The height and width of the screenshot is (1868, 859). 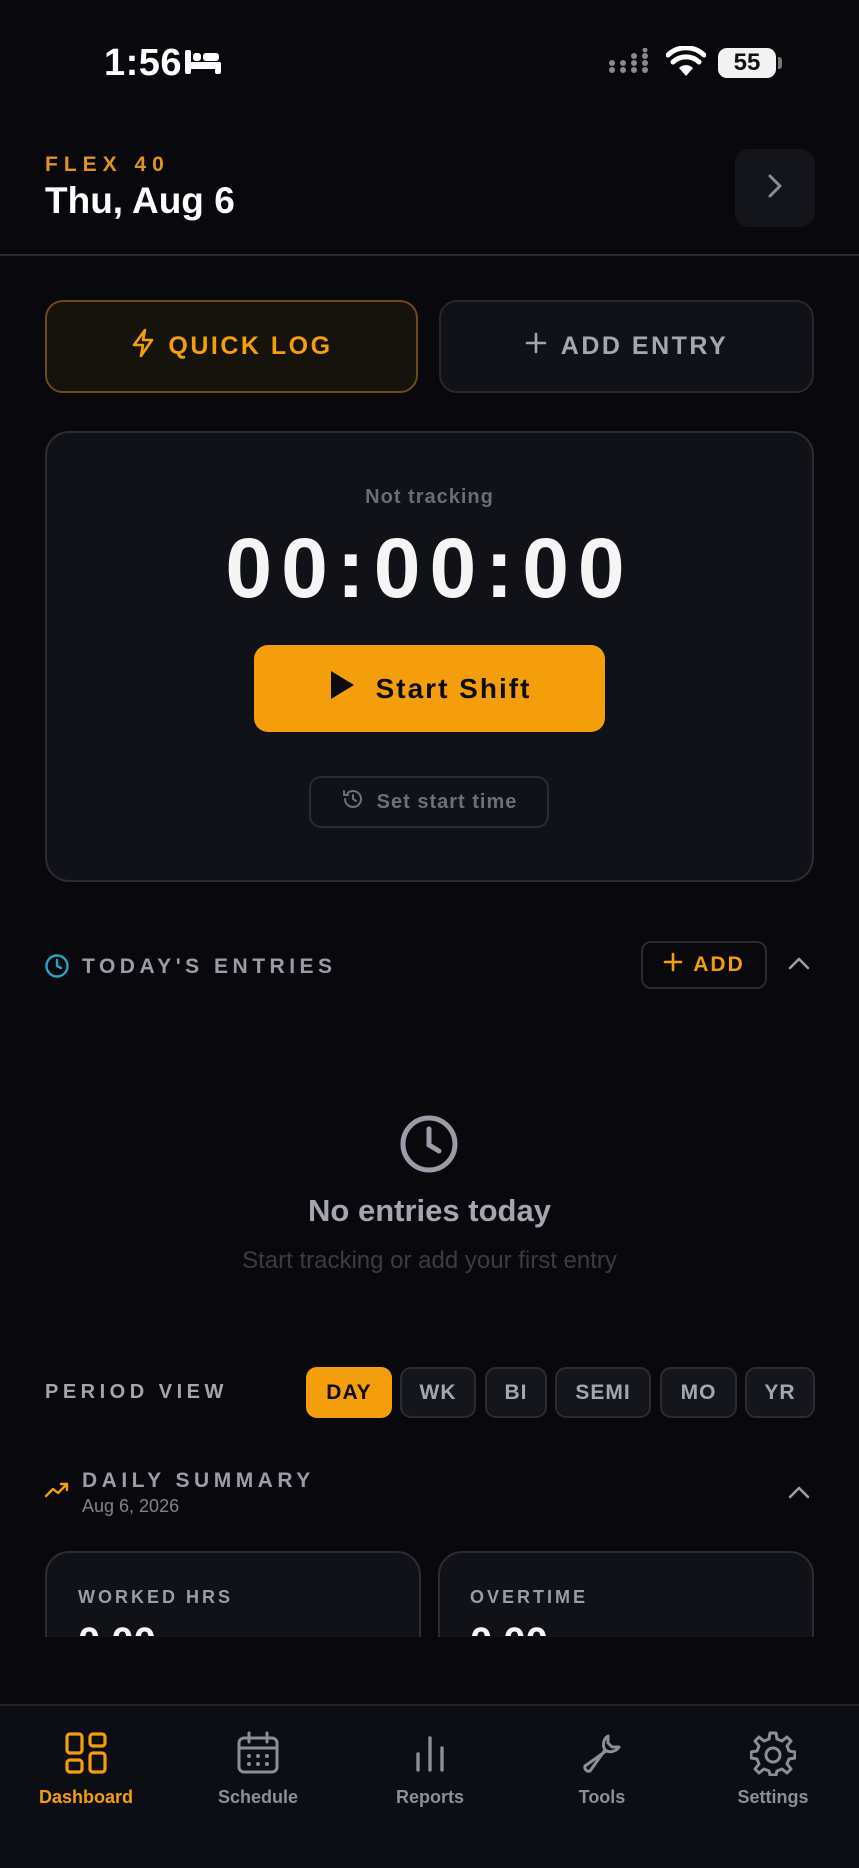 I want to click on worked-hours-value: 0.00, so click(x=117, y=1628).